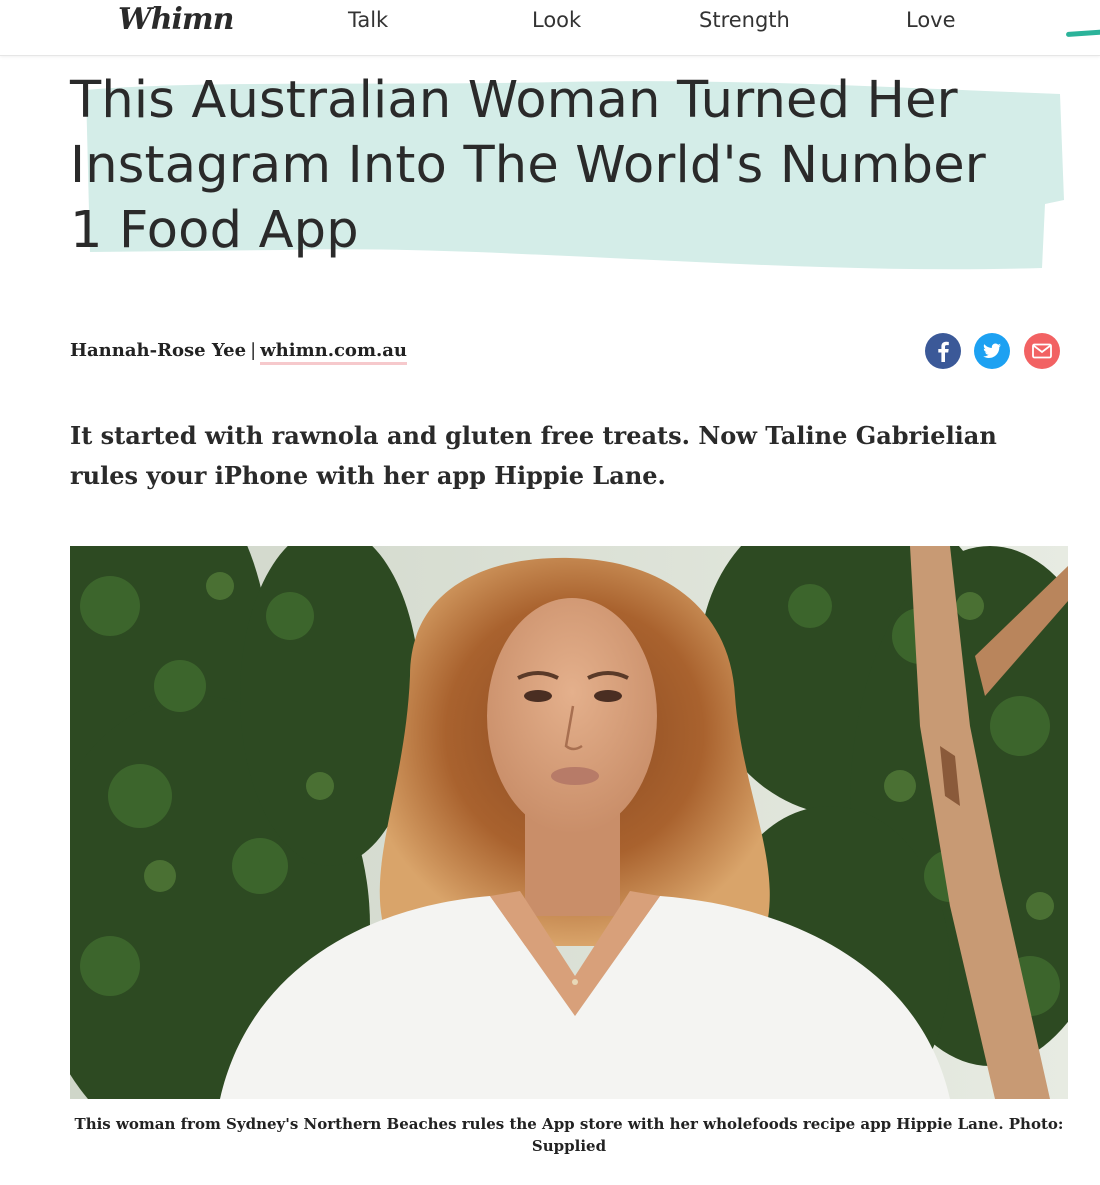  What do you see at coordinates (931, 20) in the screenshot?
I see `nav-link-love: Love` at bounding box center [931, 20].